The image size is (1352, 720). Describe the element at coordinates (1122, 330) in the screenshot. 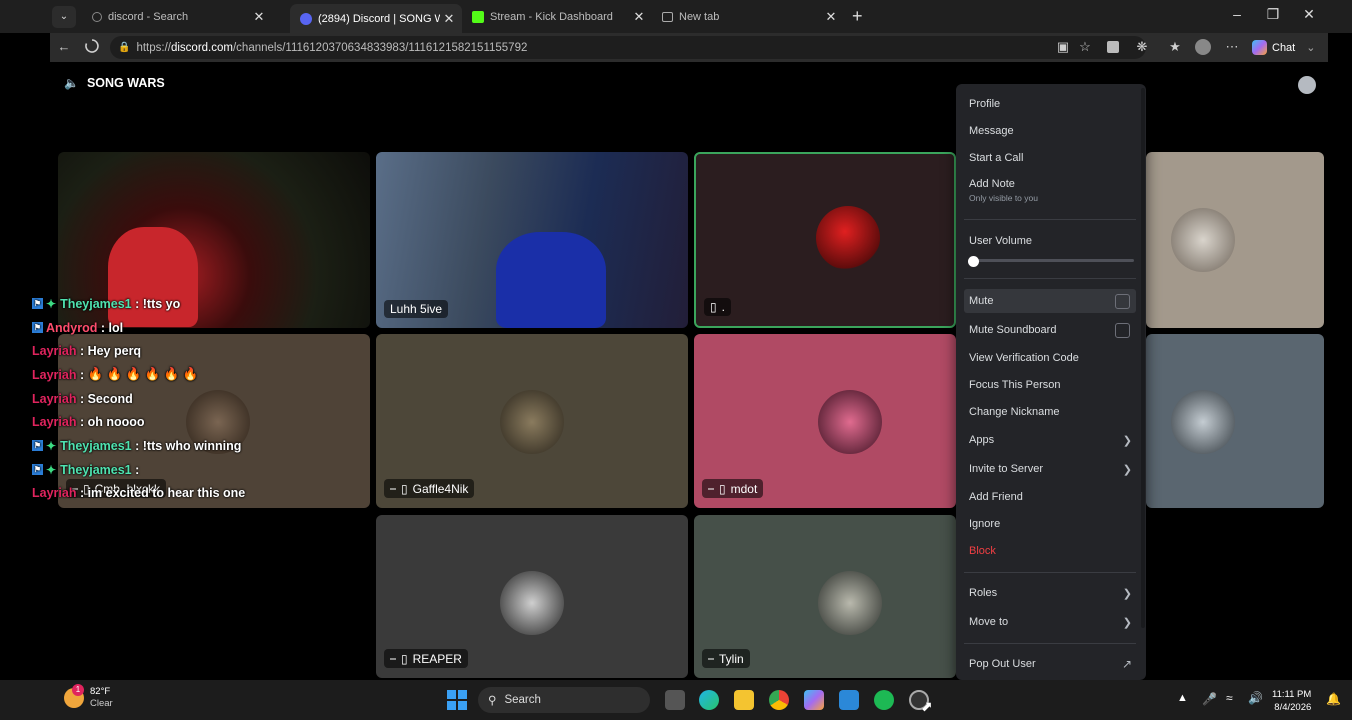

I see `mute-soundboard-checkbox` at that location.